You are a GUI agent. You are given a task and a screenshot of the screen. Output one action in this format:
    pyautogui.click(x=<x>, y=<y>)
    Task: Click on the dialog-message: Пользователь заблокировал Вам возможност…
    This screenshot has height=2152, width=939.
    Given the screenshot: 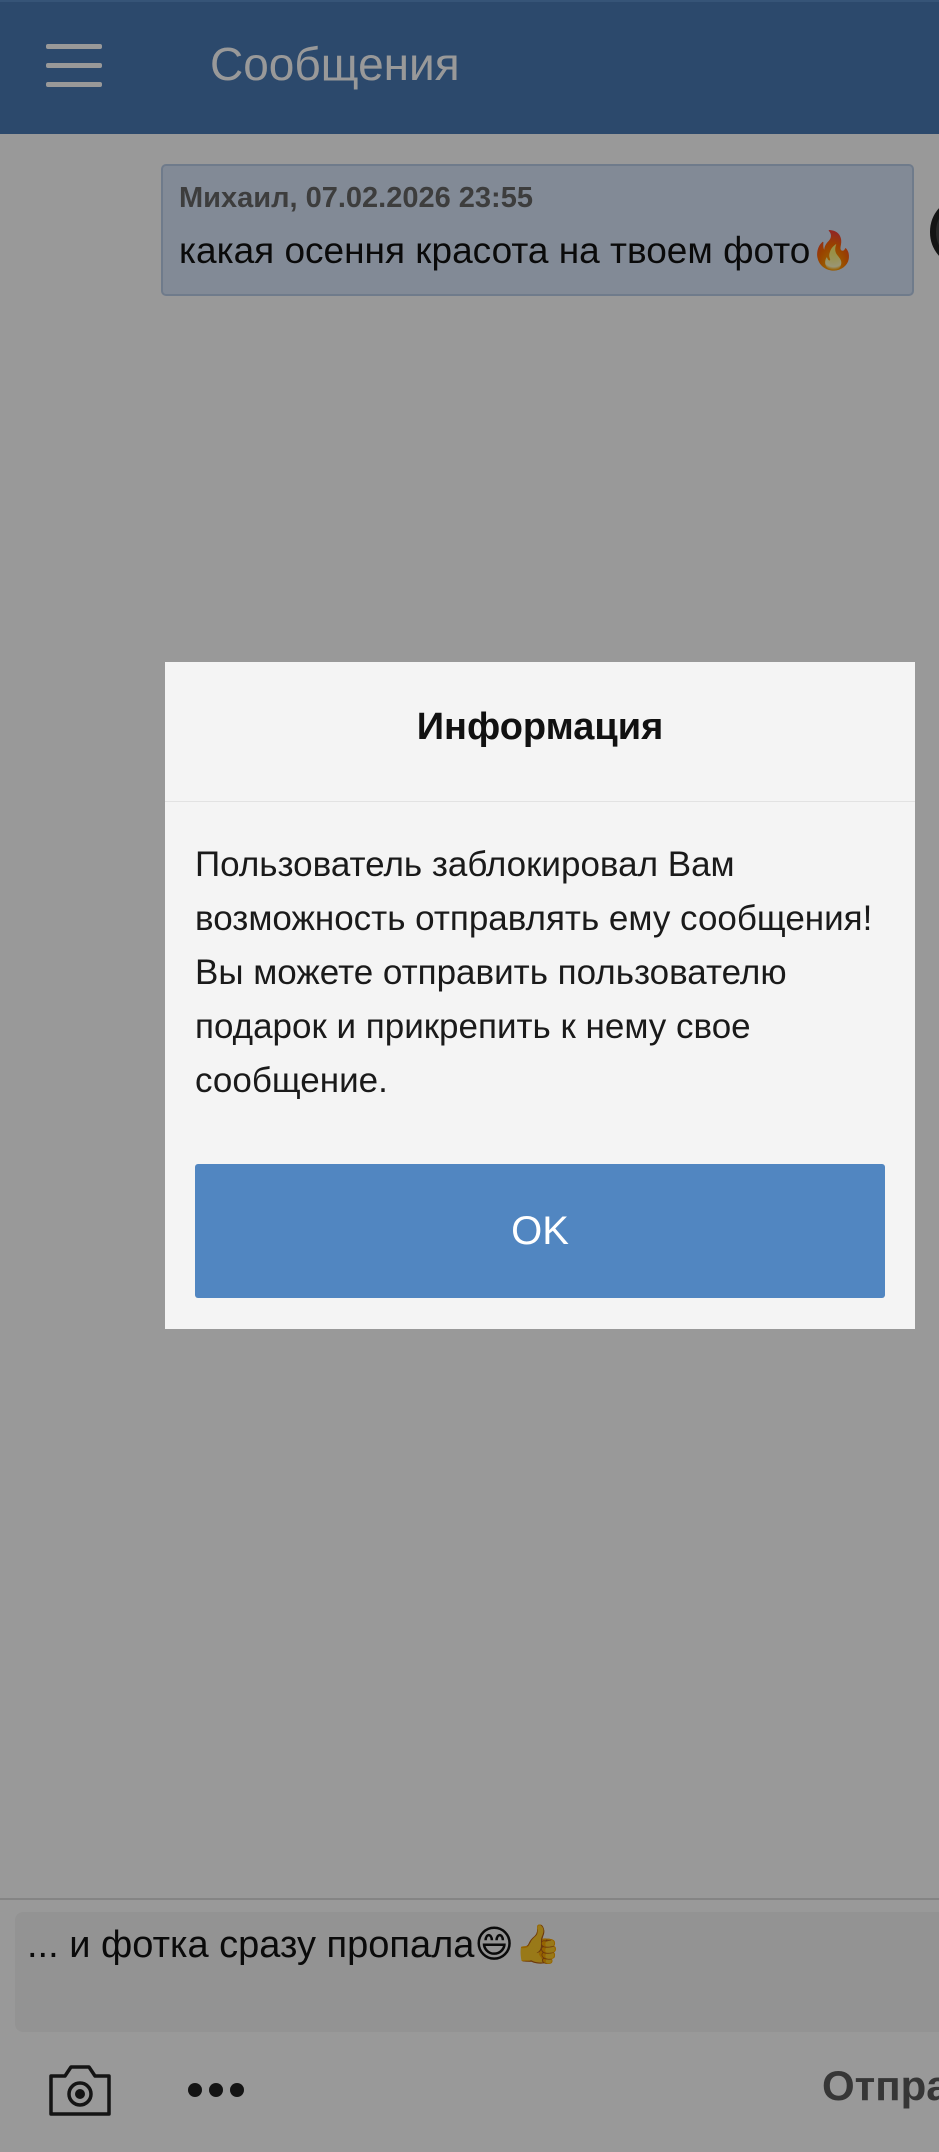 What is the action you would take?
    pyautogui.click(x=534, y=972)
    